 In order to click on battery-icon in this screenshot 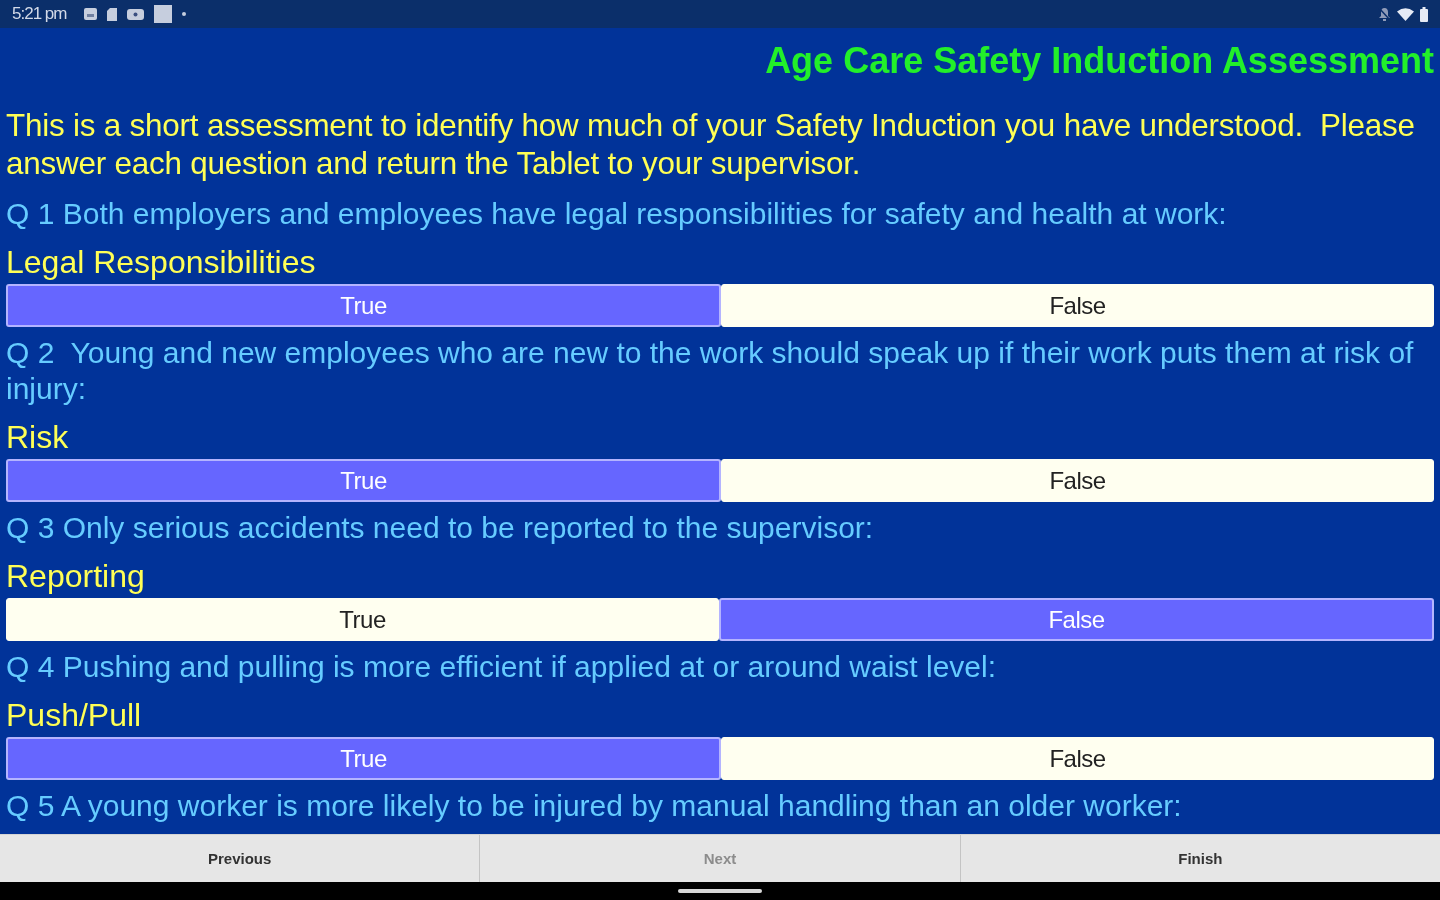, I will do `click(1424, 14)`.